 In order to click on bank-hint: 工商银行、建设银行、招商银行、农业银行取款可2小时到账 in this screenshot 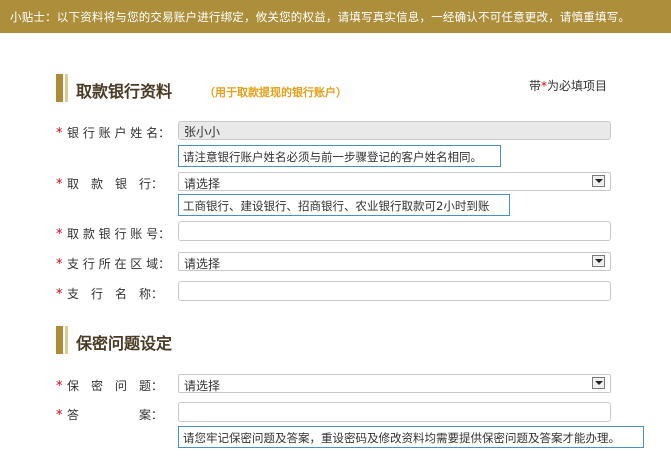, I will do `click(344, 205)`.